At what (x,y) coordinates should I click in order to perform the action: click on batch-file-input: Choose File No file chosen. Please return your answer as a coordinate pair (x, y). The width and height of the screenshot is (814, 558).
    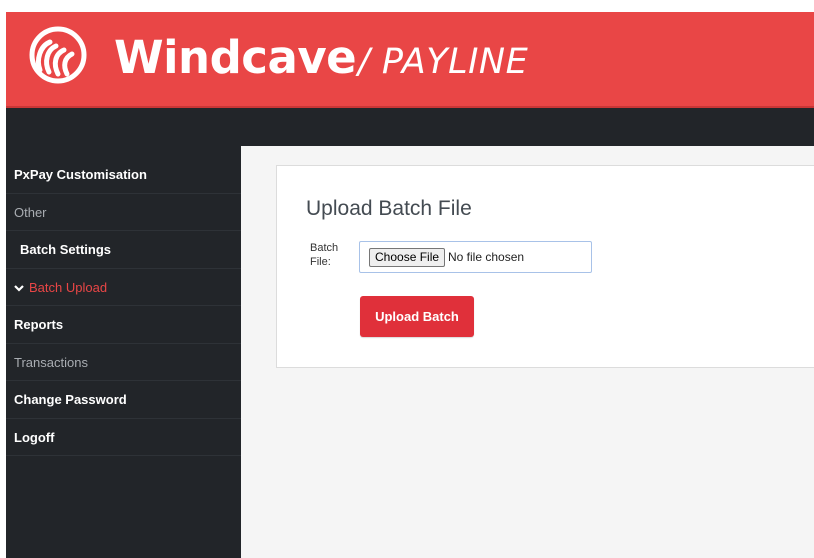
    Looking at the image, I should click on (475, 257).